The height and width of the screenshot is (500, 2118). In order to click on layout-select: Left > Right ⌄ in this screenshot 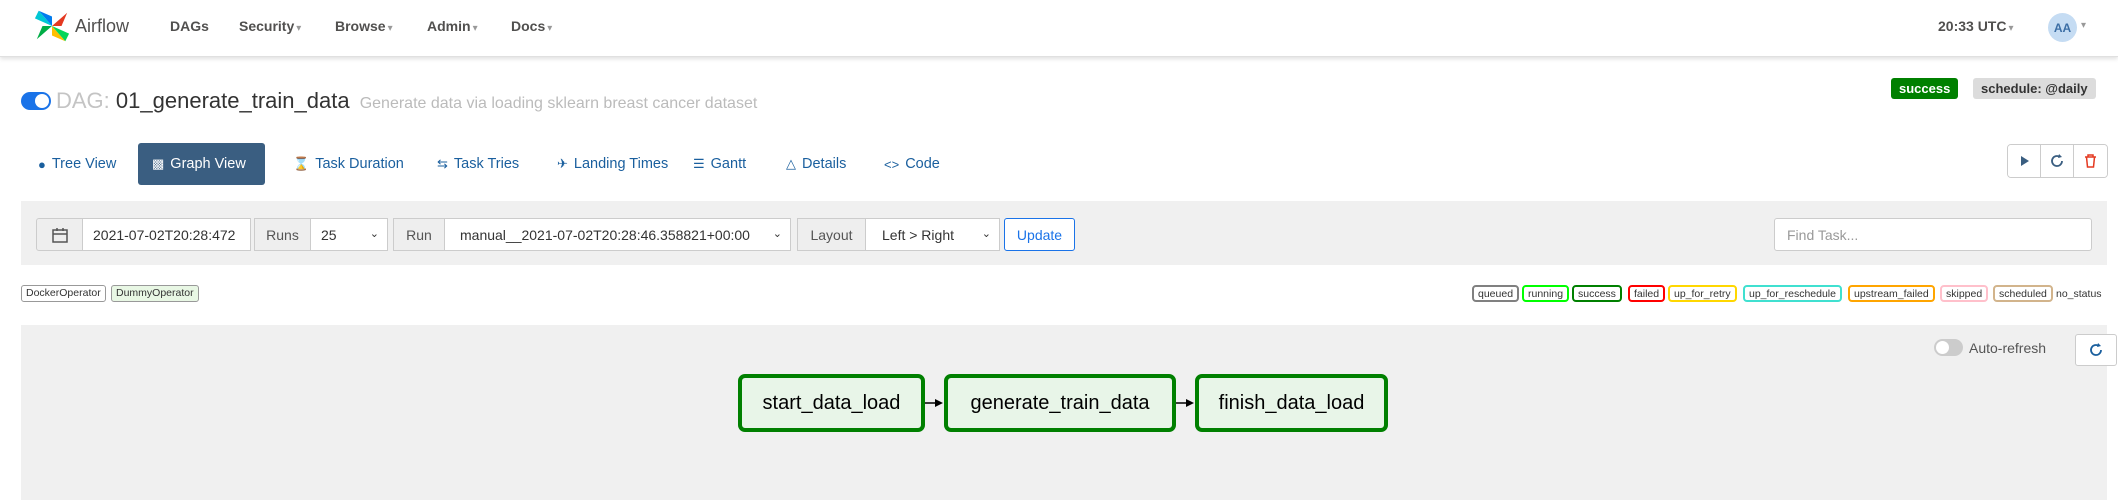, I will do `click(932, 234)`.